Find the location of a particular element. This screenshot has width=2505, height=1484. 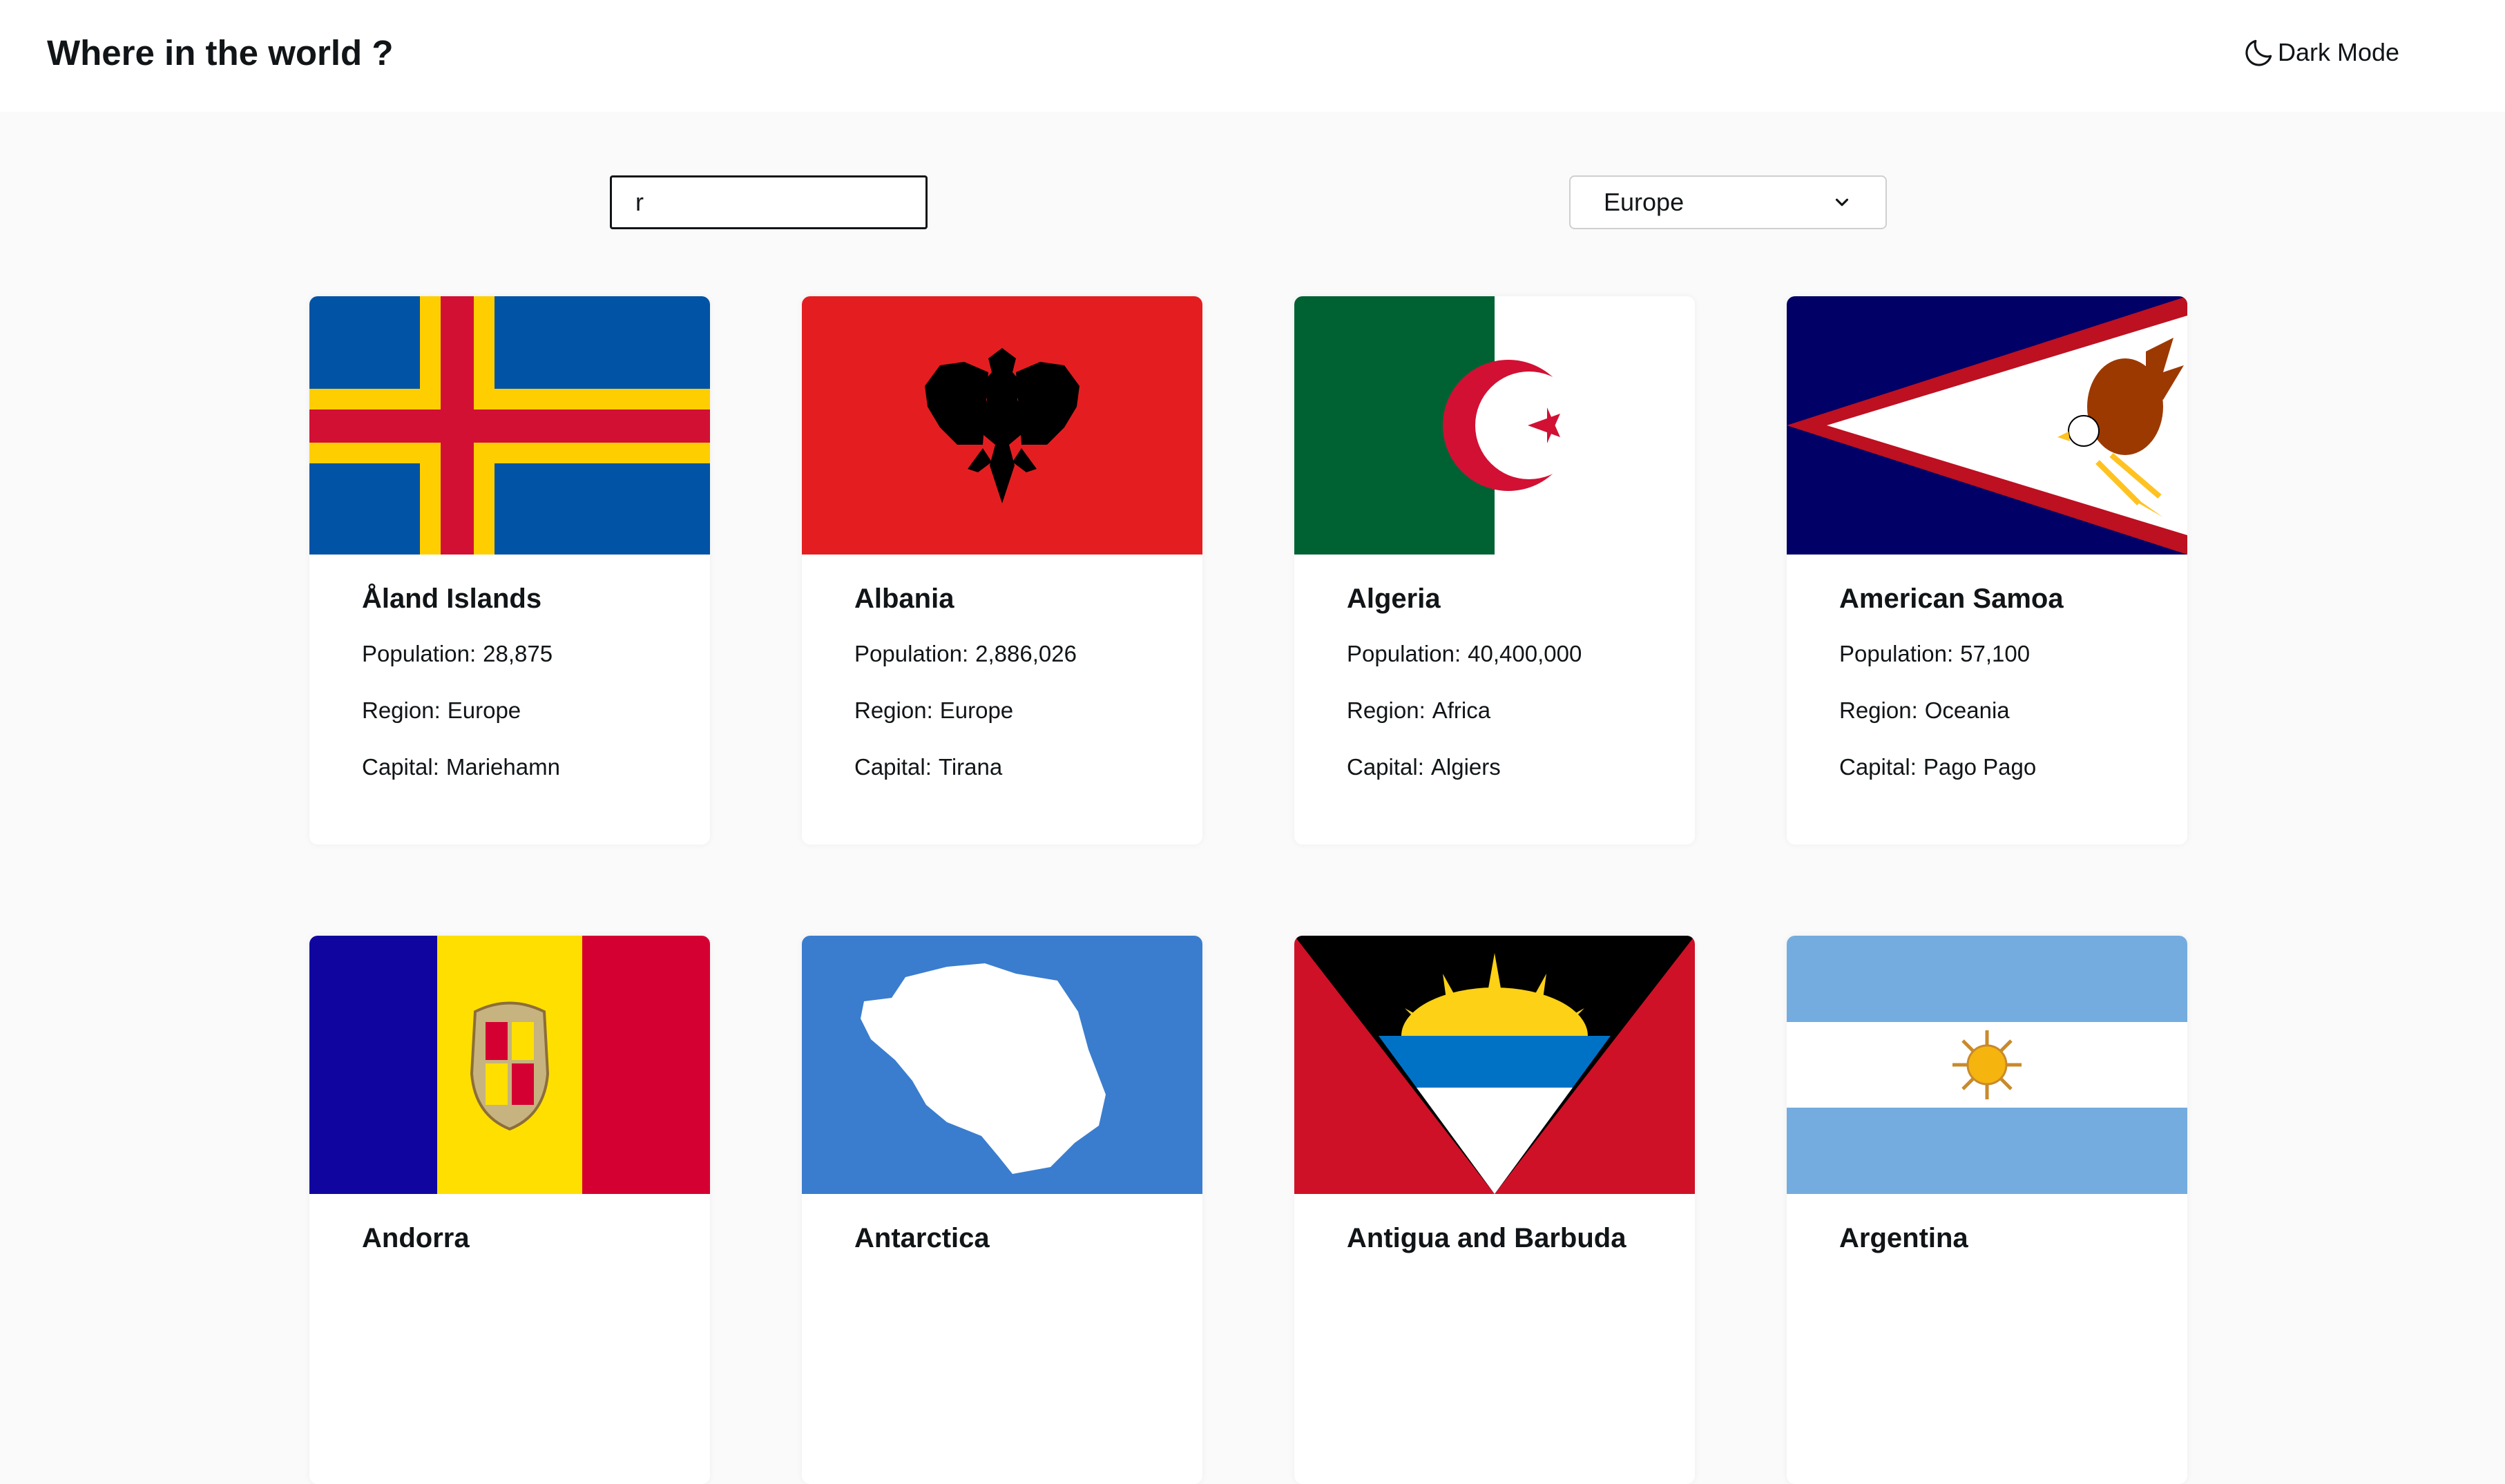

region-filter-select: Europe is located at coordinates (1728, 202).